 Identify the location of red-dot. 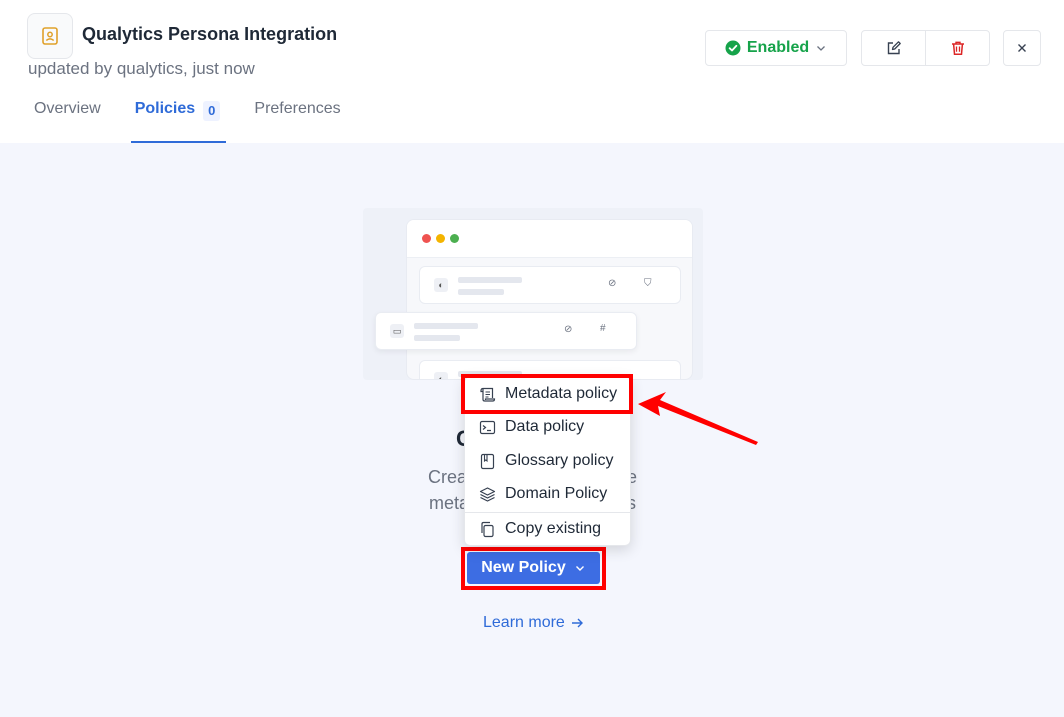
(426, 238).